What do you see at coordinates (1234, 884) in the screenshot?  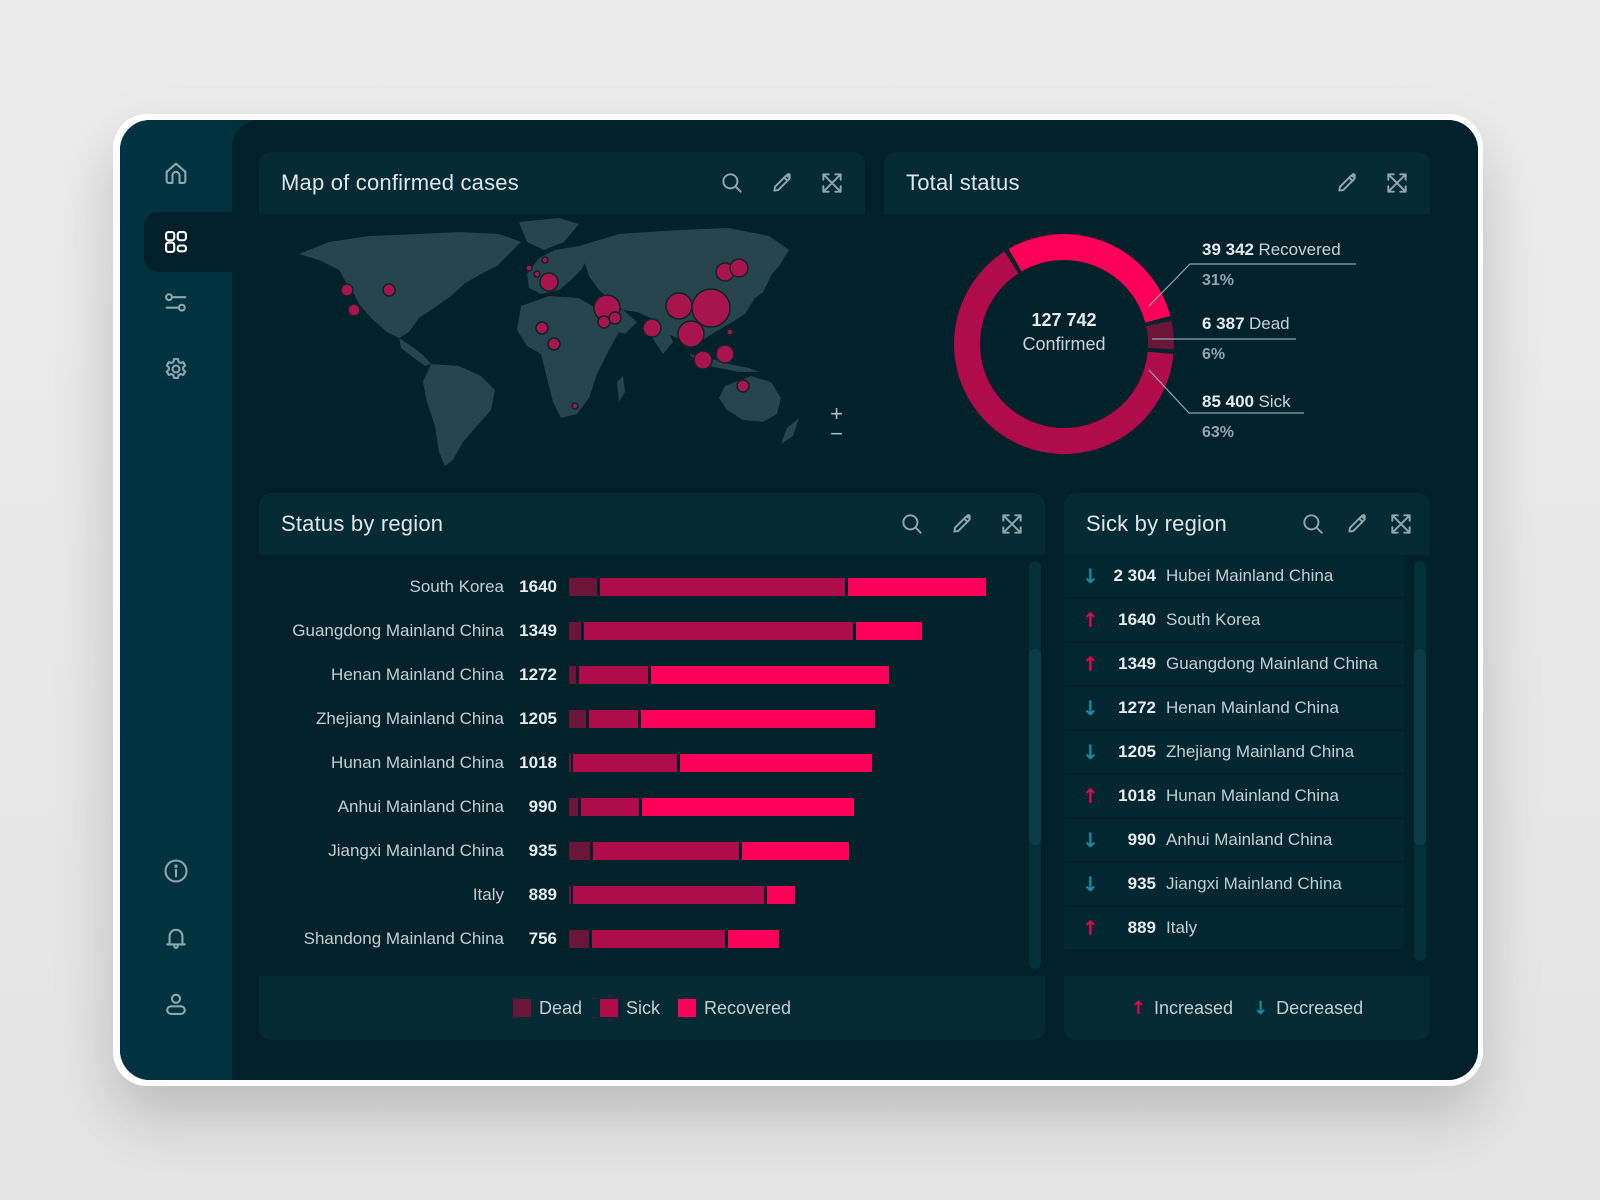 I see `list-item: ↓ 935 Jiangxi Mainland China` at bounding box center [1234, 884].